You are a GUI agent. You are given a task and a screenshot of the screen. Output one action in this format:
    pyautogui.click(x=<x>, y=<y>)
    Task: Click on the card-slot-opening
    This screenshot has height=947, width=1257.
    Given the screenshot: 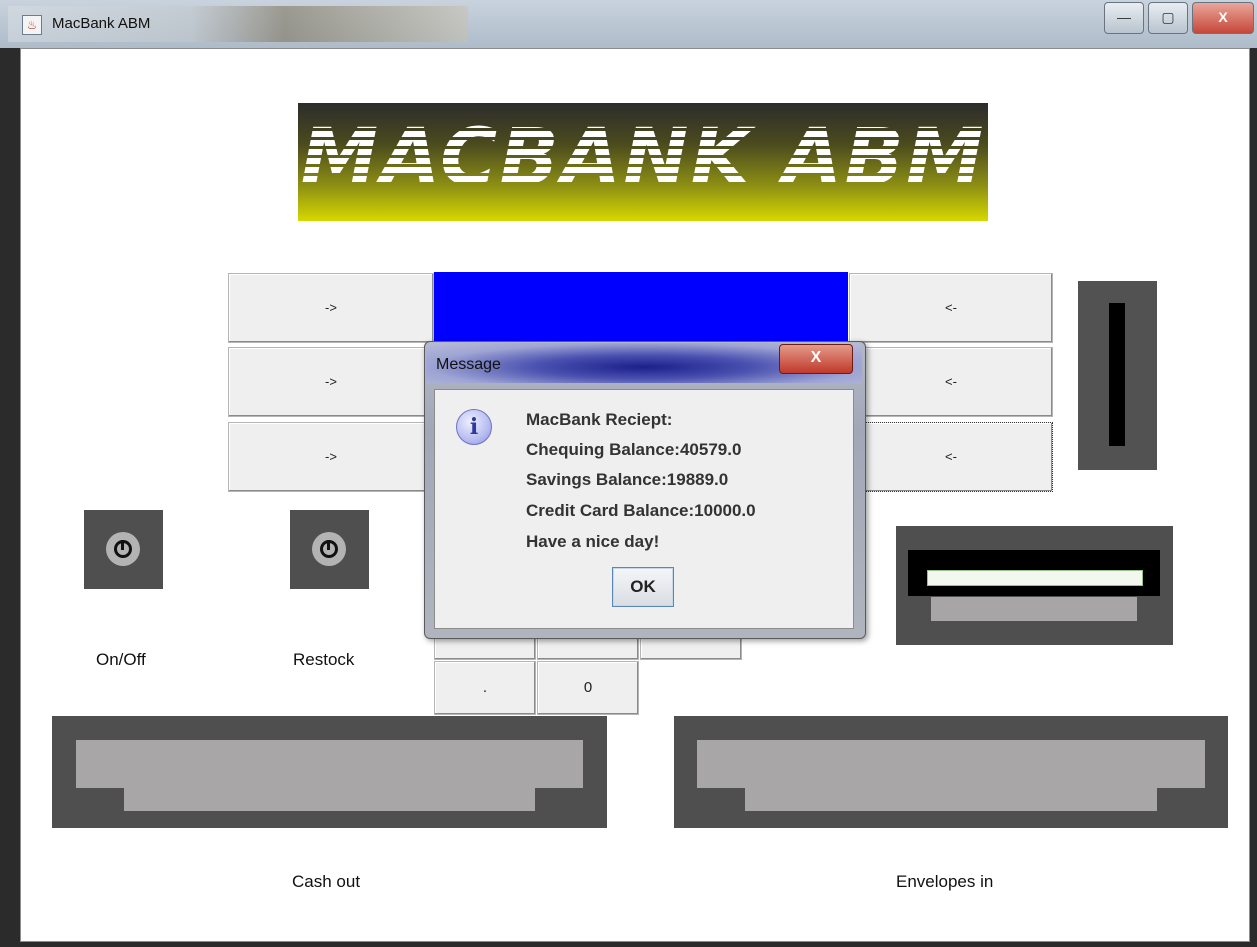 What is the action you would take?
    pyautogui.click(x=1117, y=374)
    